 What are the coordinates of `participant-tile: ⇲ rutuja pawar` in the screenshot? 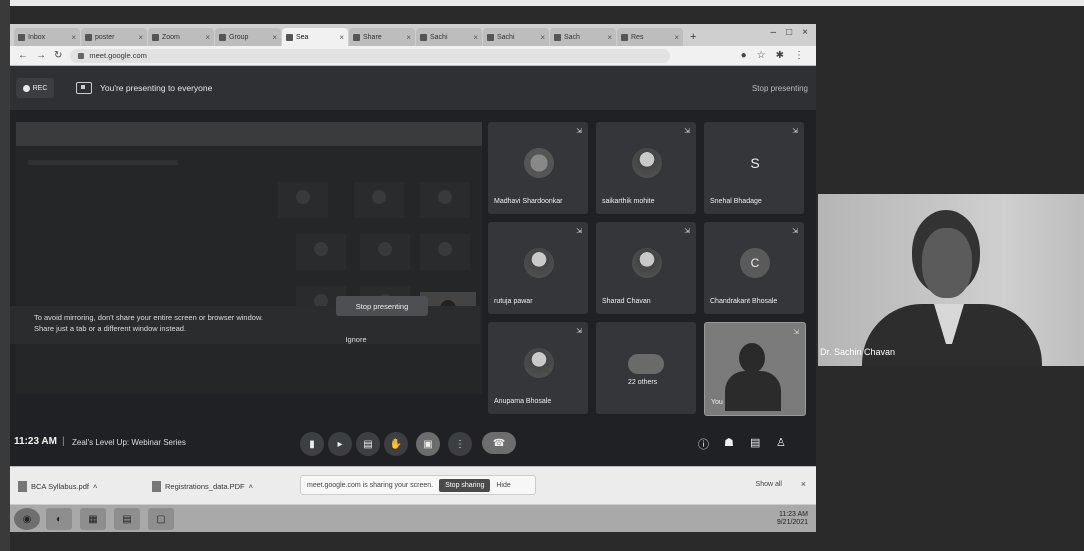 It's located at (538, 268).